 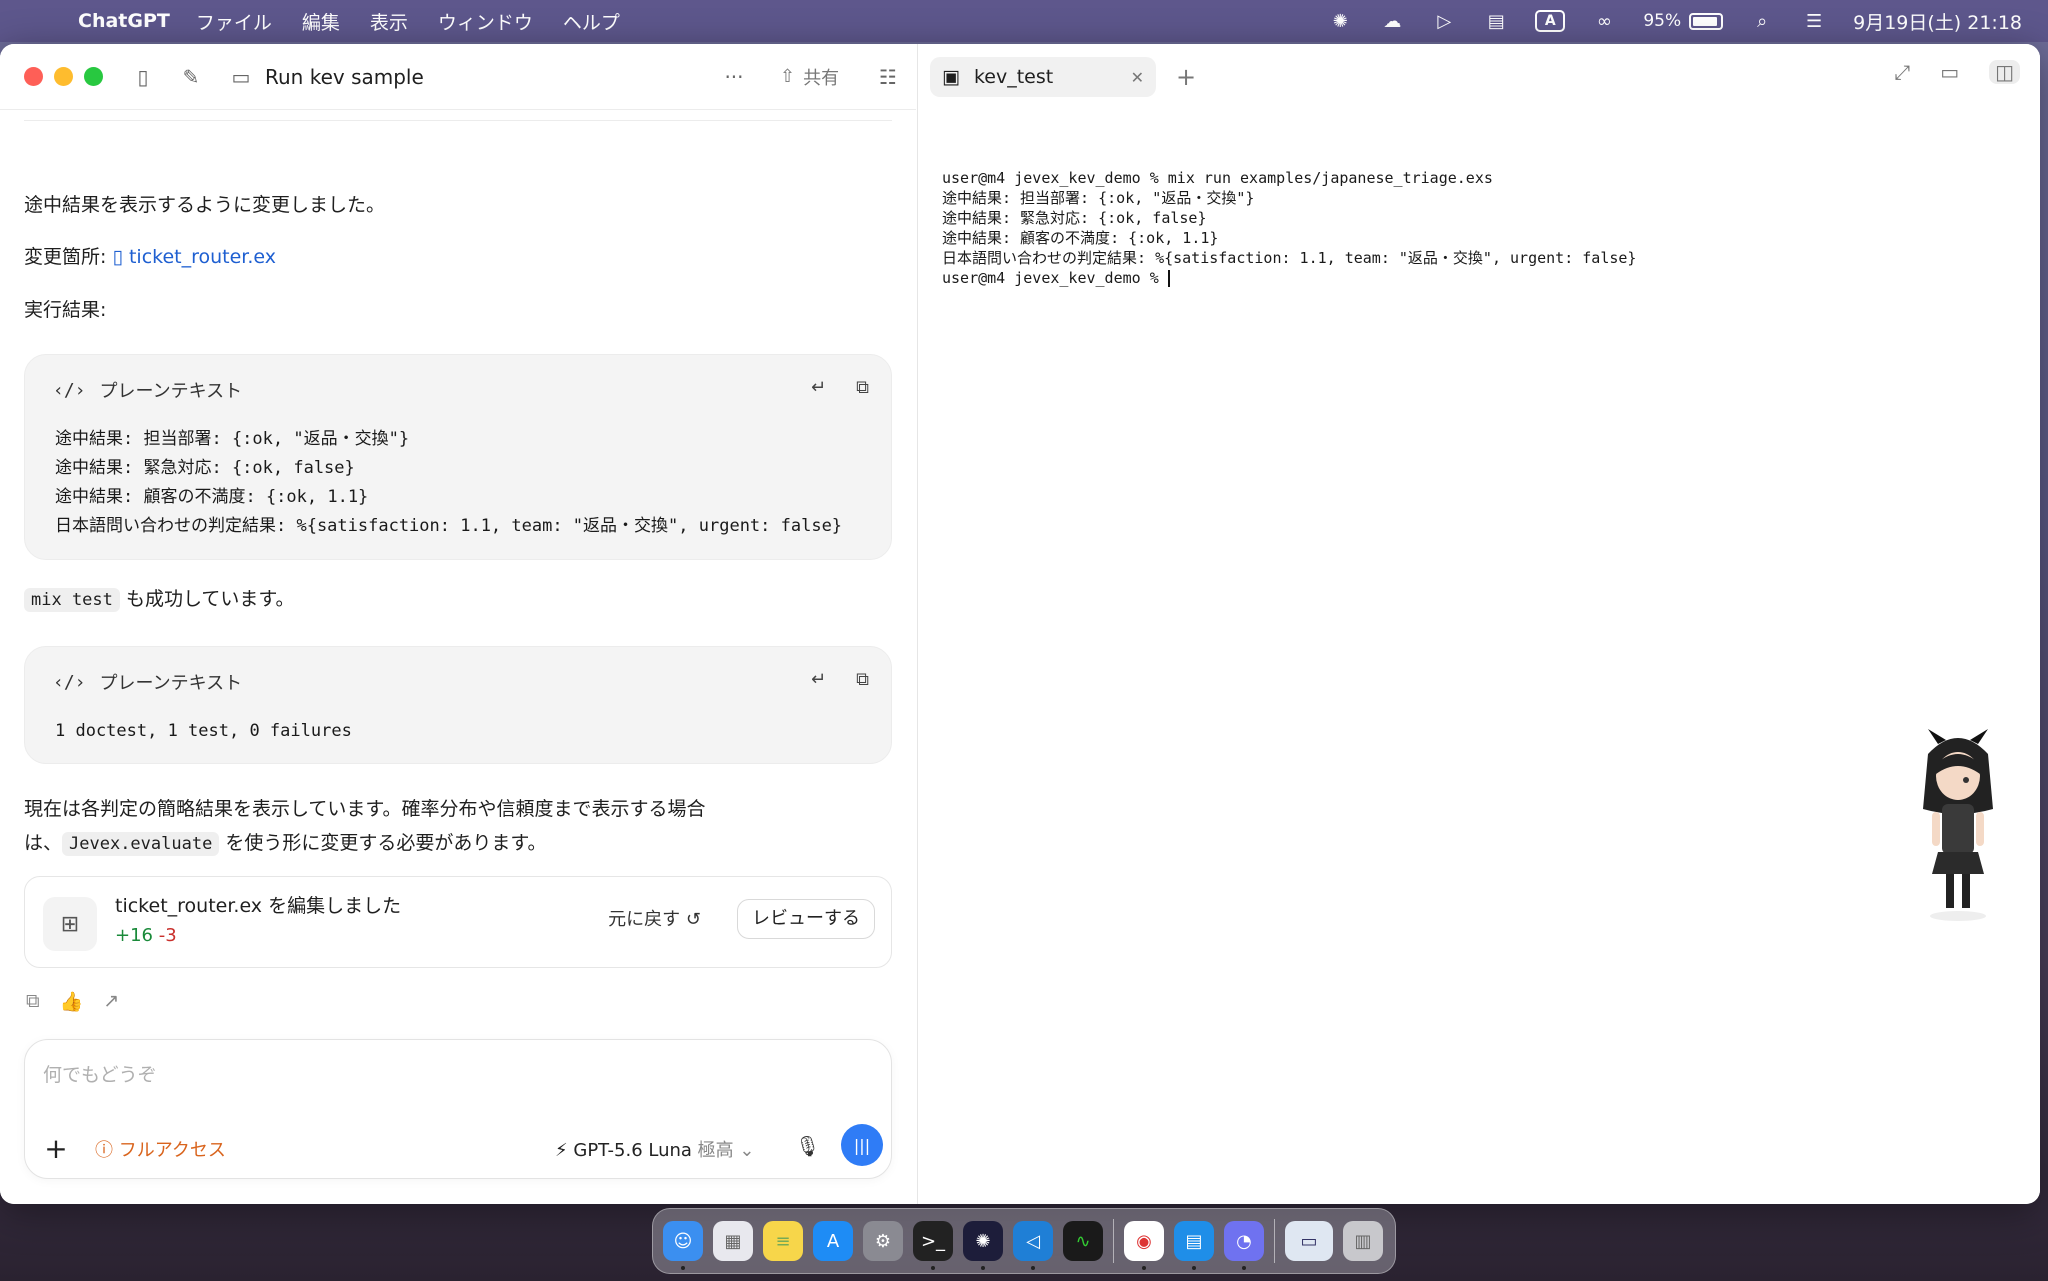 What do you see at coordinates (809, 77) in the screenshot?
I see `share-button: ⇧ 共有` at bounding box center [809, 77].